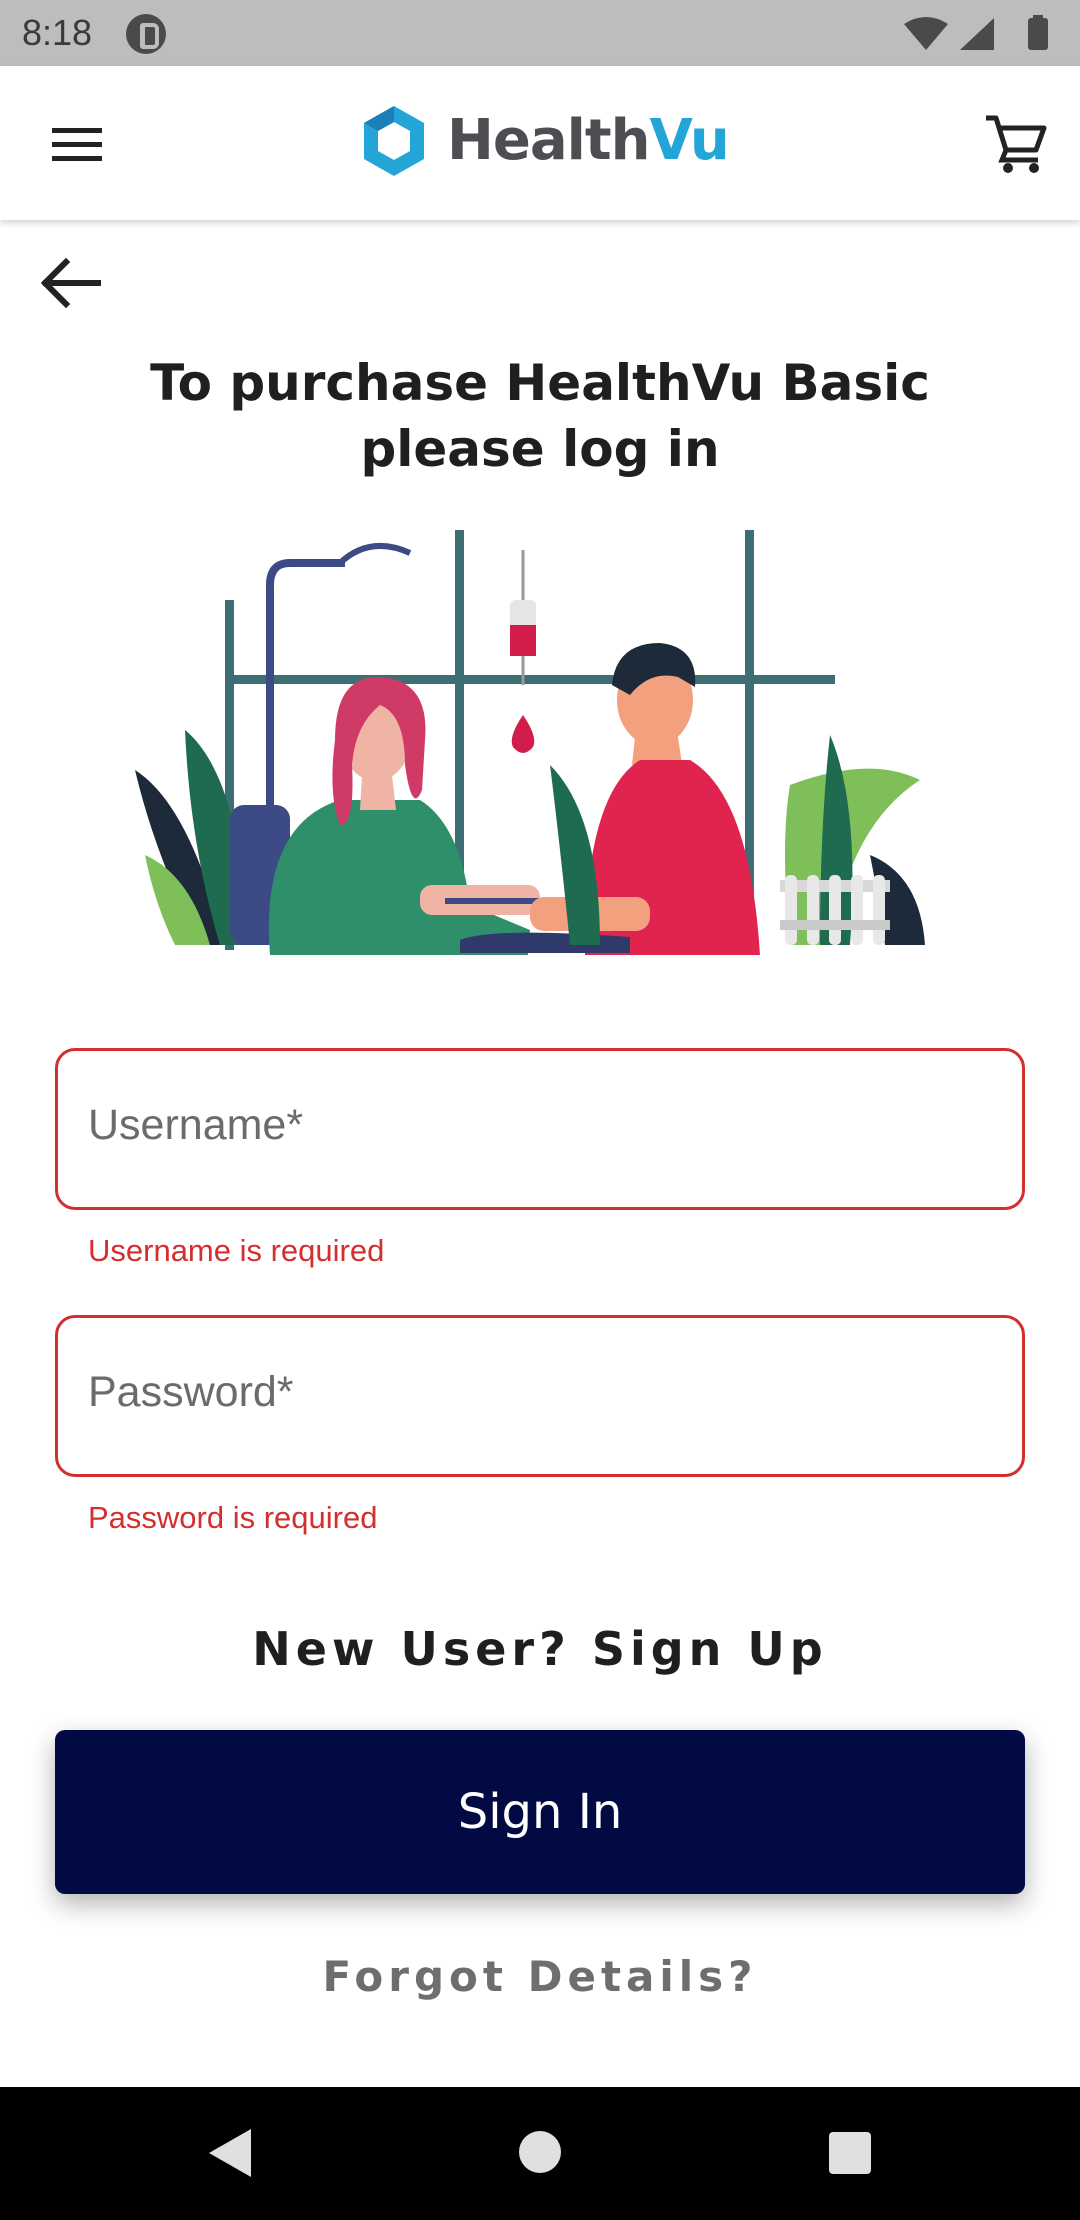 This screenshot has width=1080, height=2220. Describe the element at coordinates (540, 1976) in the screenshot. I see `forgot-details-link: Forgot Details?` at that location.